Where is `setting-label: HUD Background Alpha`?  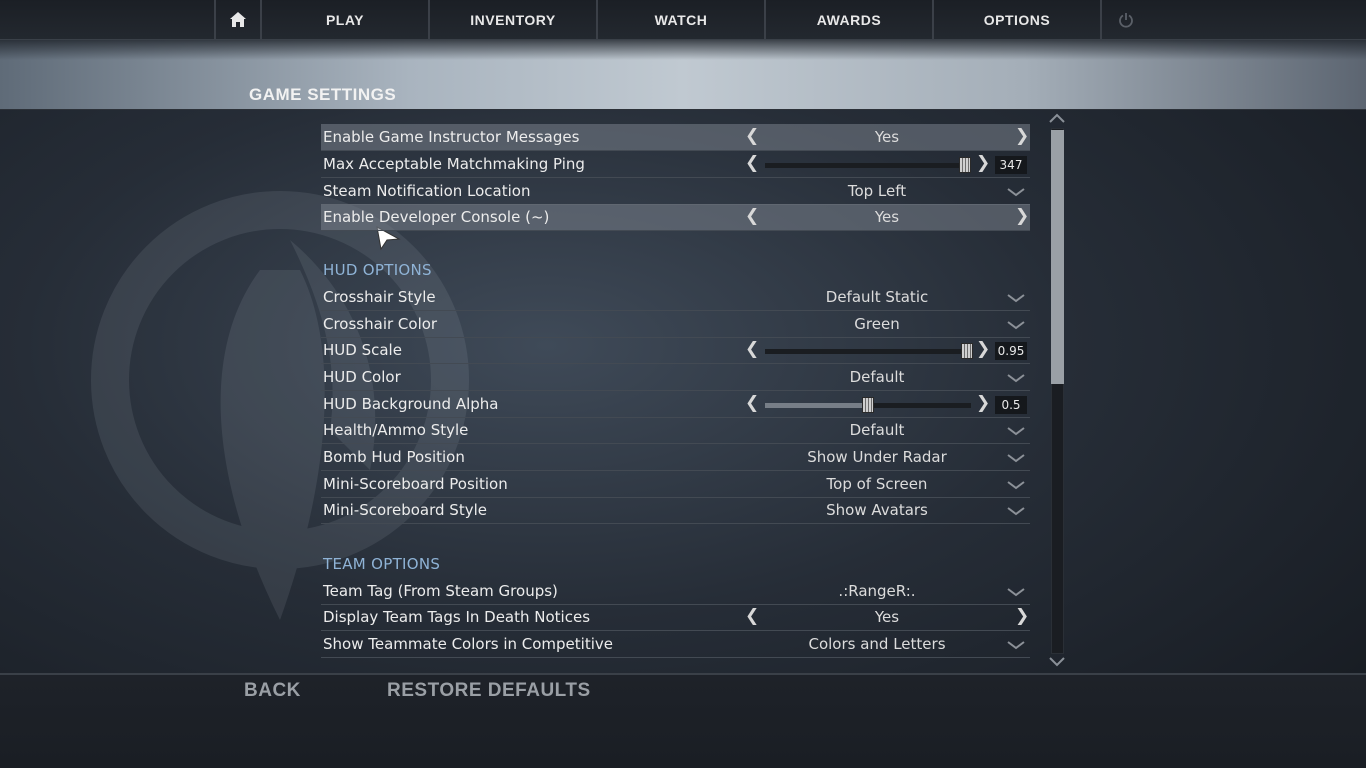
setting-label: HUD Background Alpha is located at coordinates (411, 404).